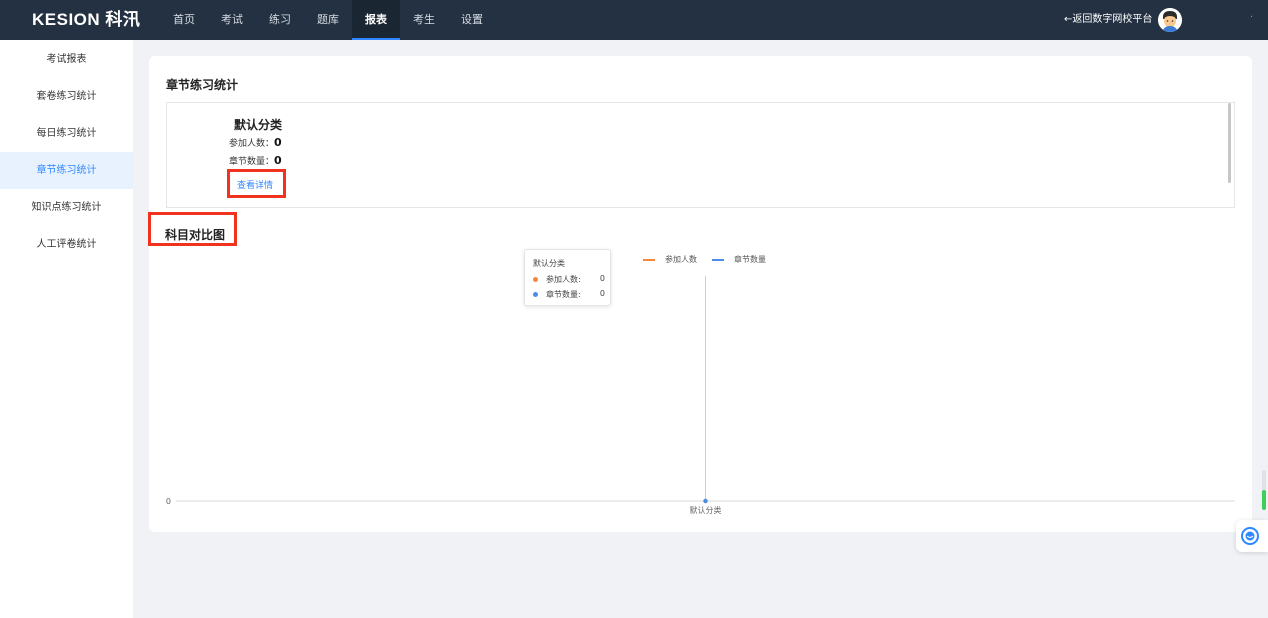 The image size is (1268, 618). I want to click on nav-practice: 练习, so click(280, 20).